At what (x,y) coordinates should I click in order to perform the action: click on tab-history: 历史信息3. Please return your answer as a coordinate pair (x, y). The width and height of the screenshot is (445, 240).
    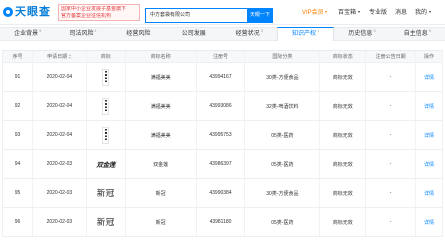
    Looking at the image, I should click on (361, 34).